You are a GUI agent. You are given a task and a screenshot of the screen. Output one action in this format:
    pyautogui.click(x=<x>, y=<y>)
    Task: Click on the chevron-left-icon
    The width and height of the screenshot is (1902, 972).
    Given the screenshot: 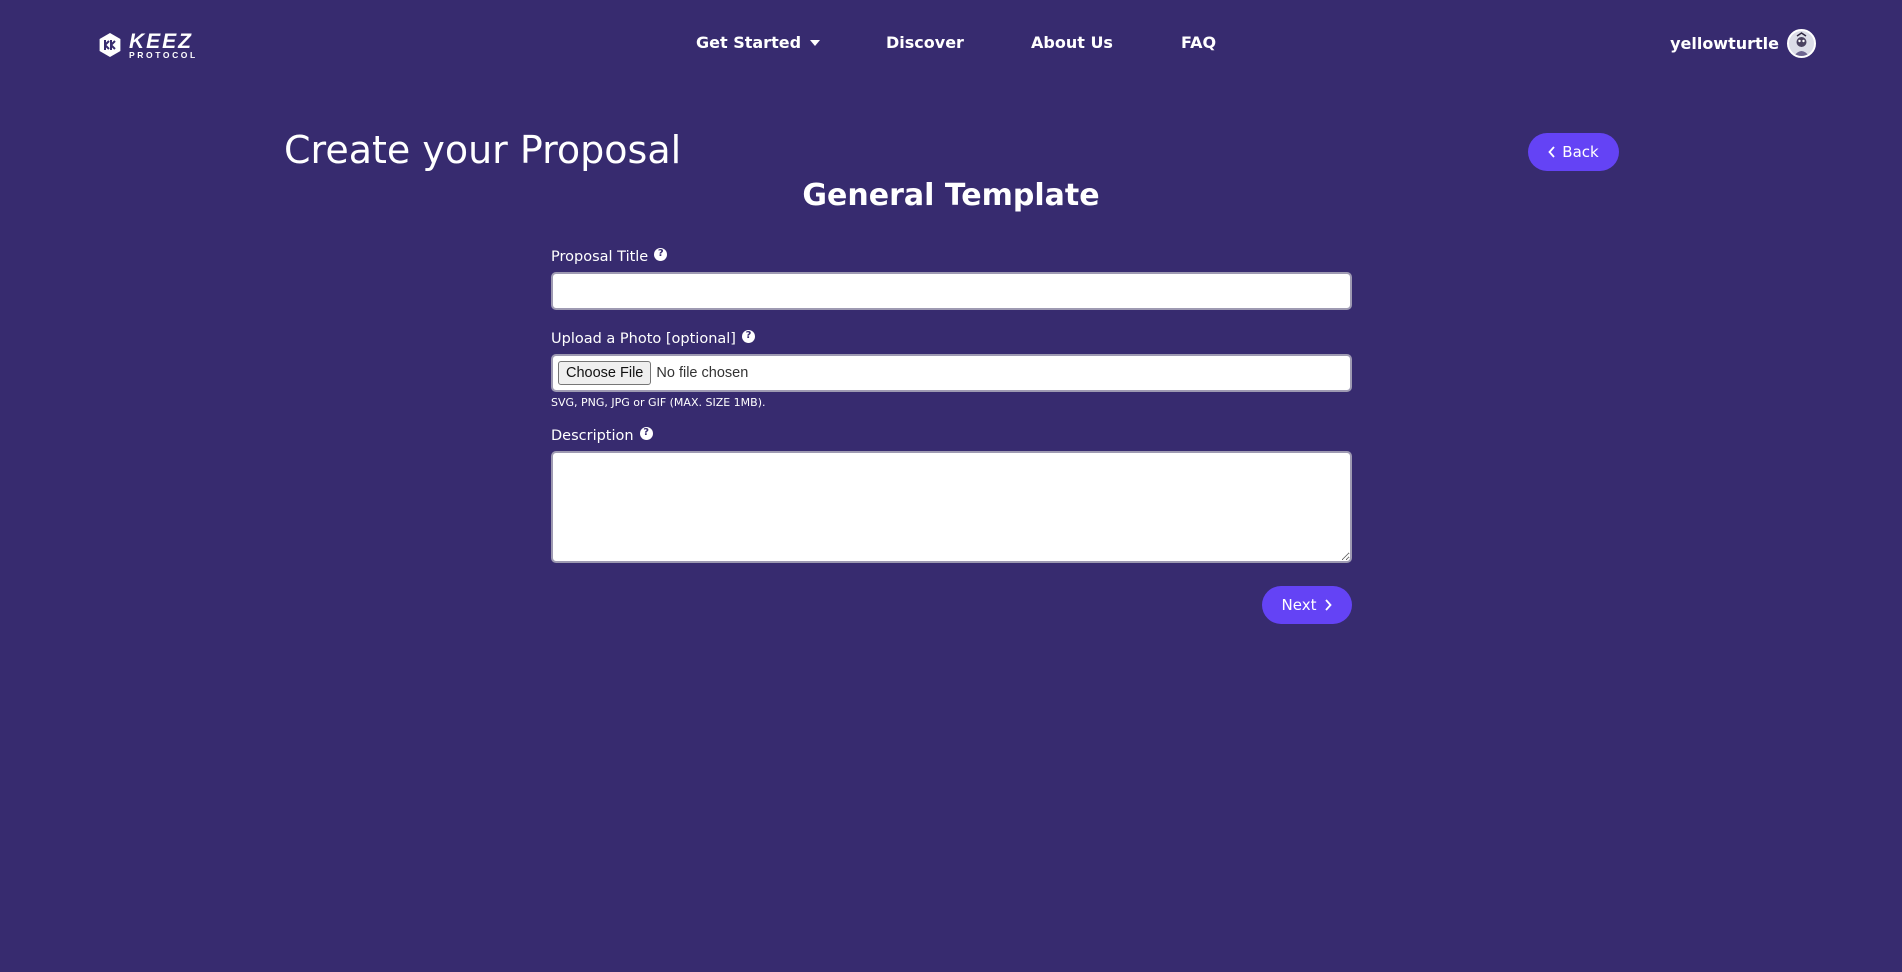 What is the action you would take?
    pyautogui.click(x=1551, y=152)
    